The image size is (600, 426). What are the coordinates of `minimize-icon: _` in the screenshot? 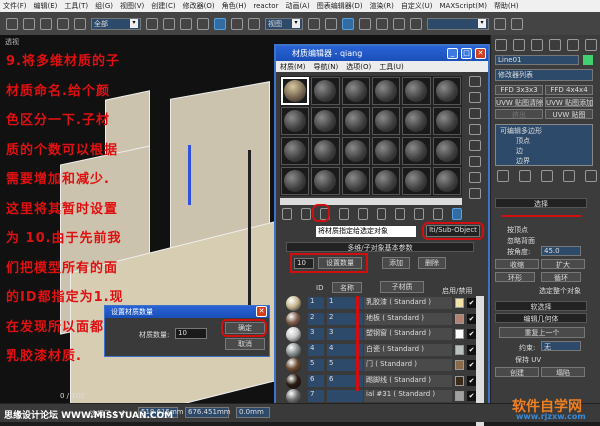 It's located at (452, 53).